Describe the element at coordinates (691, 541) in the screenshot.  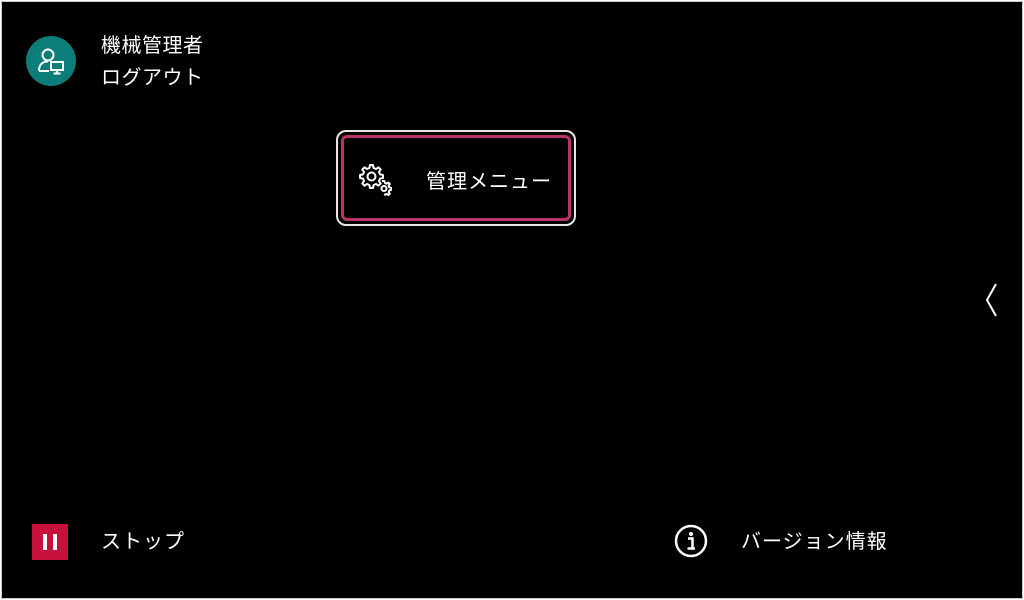
I see `info-icon` at that location.